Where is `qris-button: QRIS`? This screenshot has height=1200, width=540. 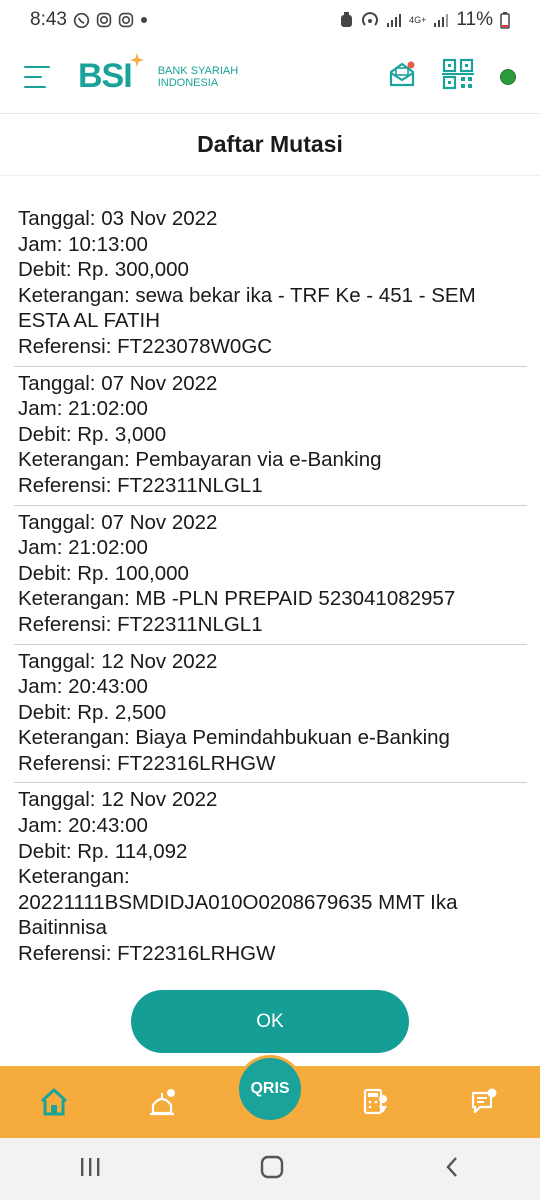 qris-button: QRIS is located at coordinates (270, 1089).